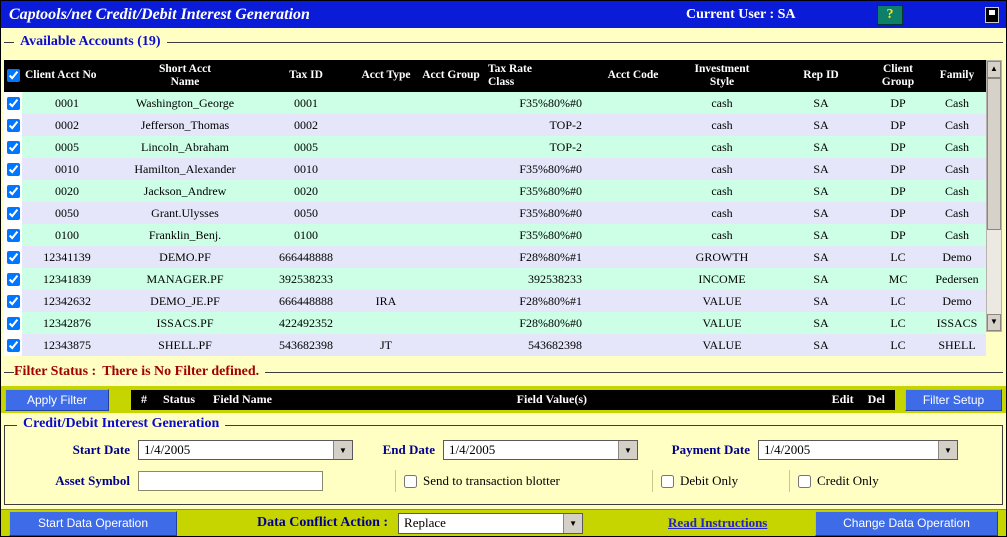 The image size is (1007, 537). Describe the element at coordinates (853, 481) in the screenshot. I see `credit-only-checkbox-cell: Credit Only` at that location.